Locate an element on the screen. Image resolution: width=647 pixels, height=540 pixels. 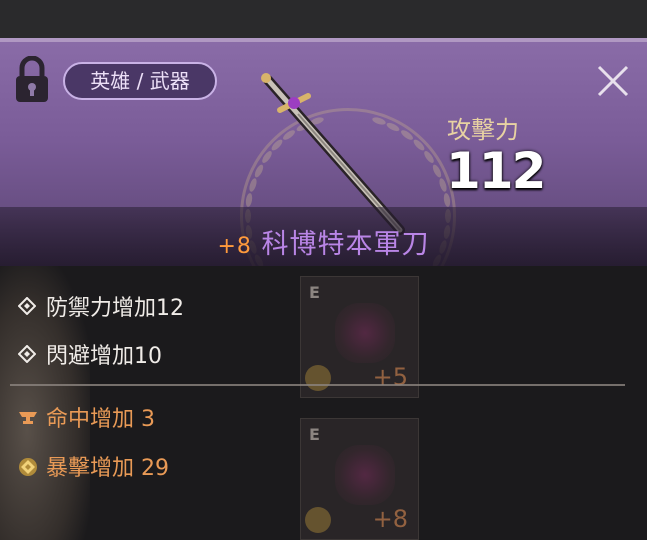
attack-label: 攻擊力 is located at coordinates (483, 130).